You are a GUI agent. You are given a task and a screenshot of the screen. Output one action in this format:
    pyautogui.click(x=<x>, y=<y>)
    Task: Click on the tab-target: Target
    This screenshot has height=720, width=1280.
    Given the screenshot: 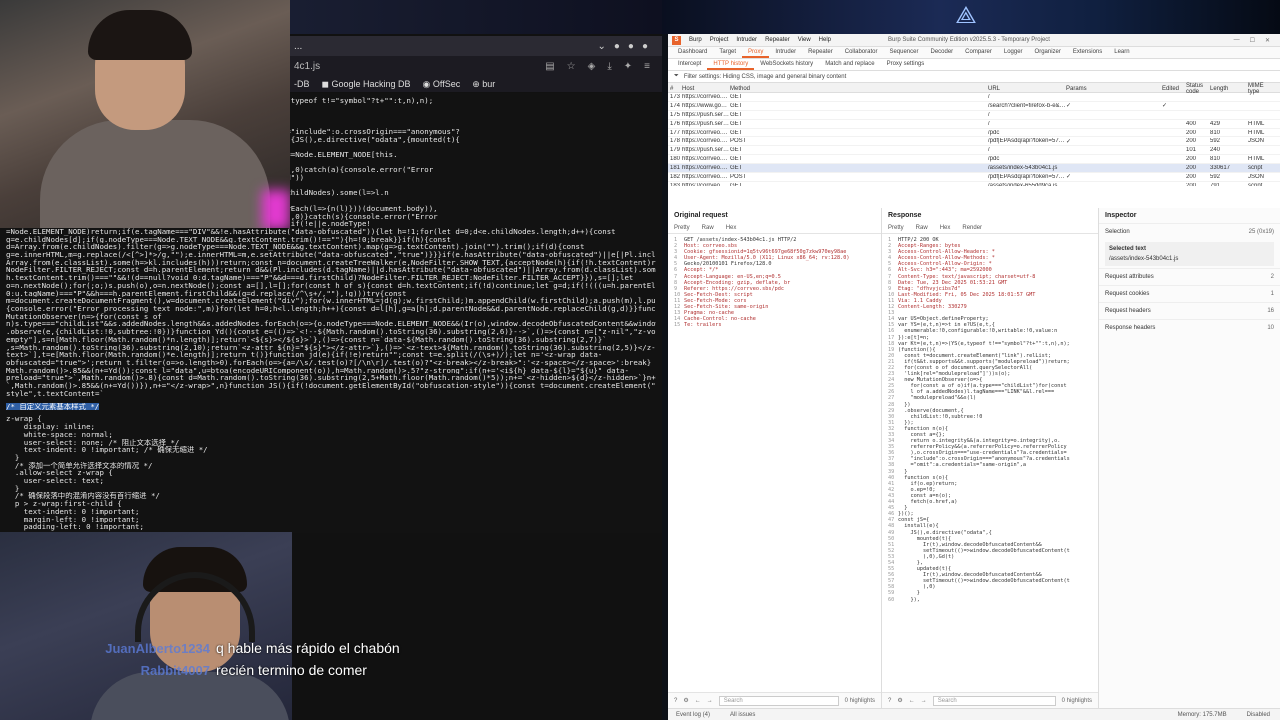 What is the action you would take?
    pyautogui.click(x=727, y=52)
    